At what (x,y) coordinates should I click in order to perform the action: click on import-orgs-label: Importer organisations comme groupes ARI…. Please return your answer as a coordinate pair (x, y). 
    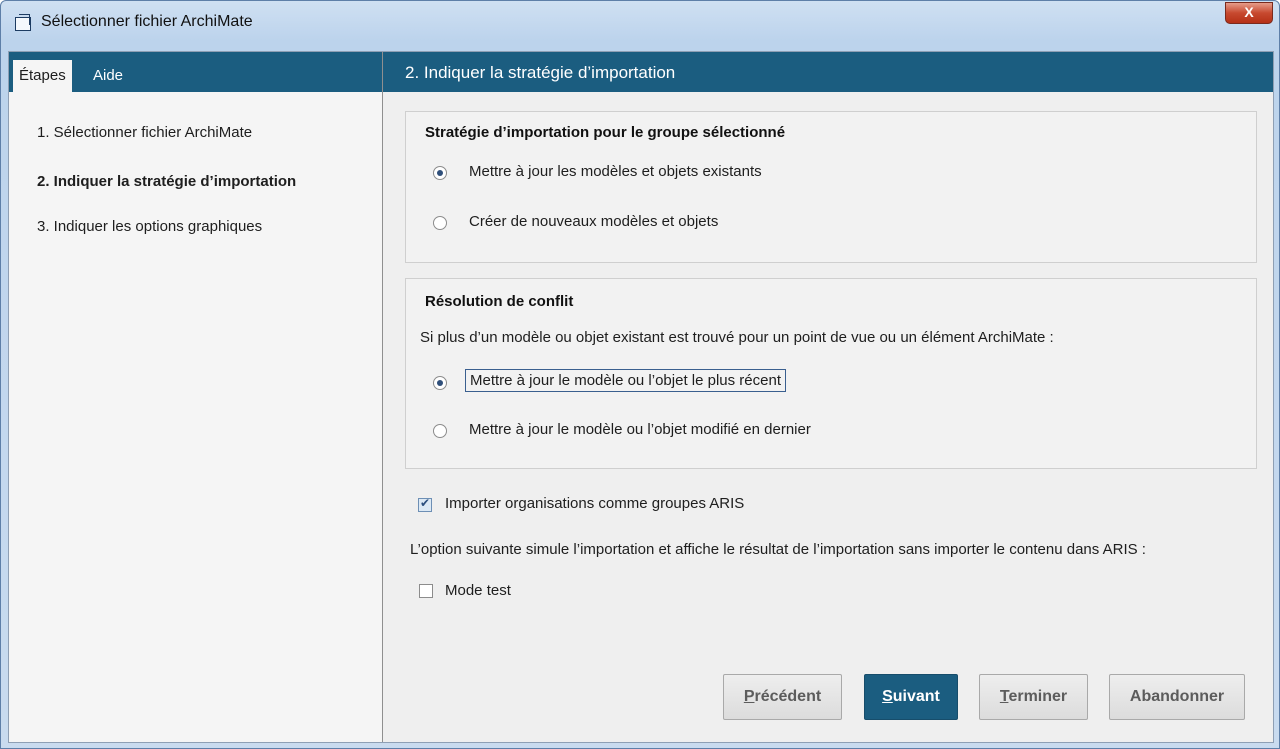
    Looking at the image, I should click on (594, 503).